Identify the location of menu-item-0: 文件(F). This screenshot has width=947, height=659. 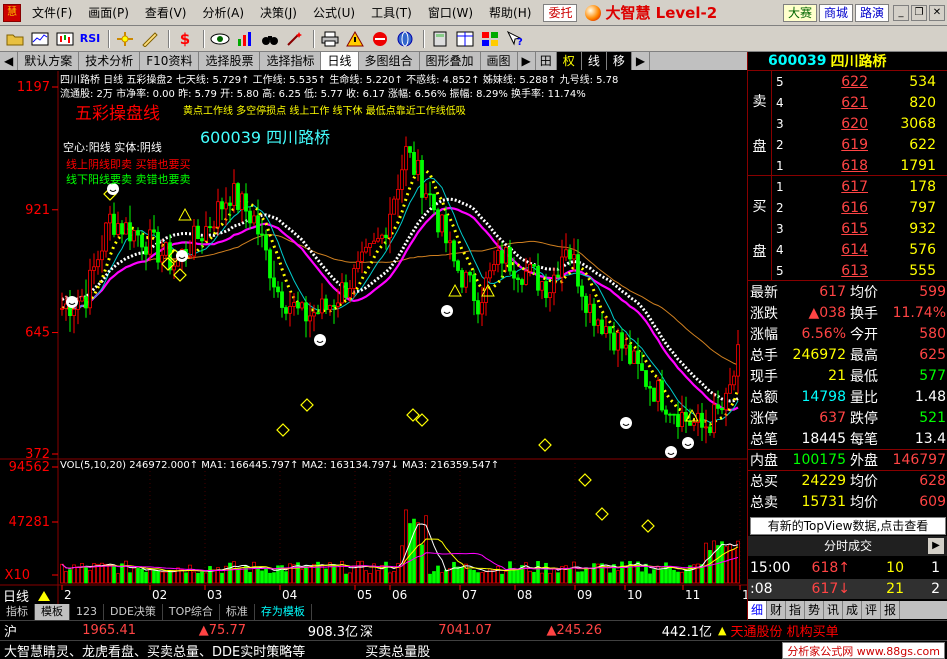
(52, 13).